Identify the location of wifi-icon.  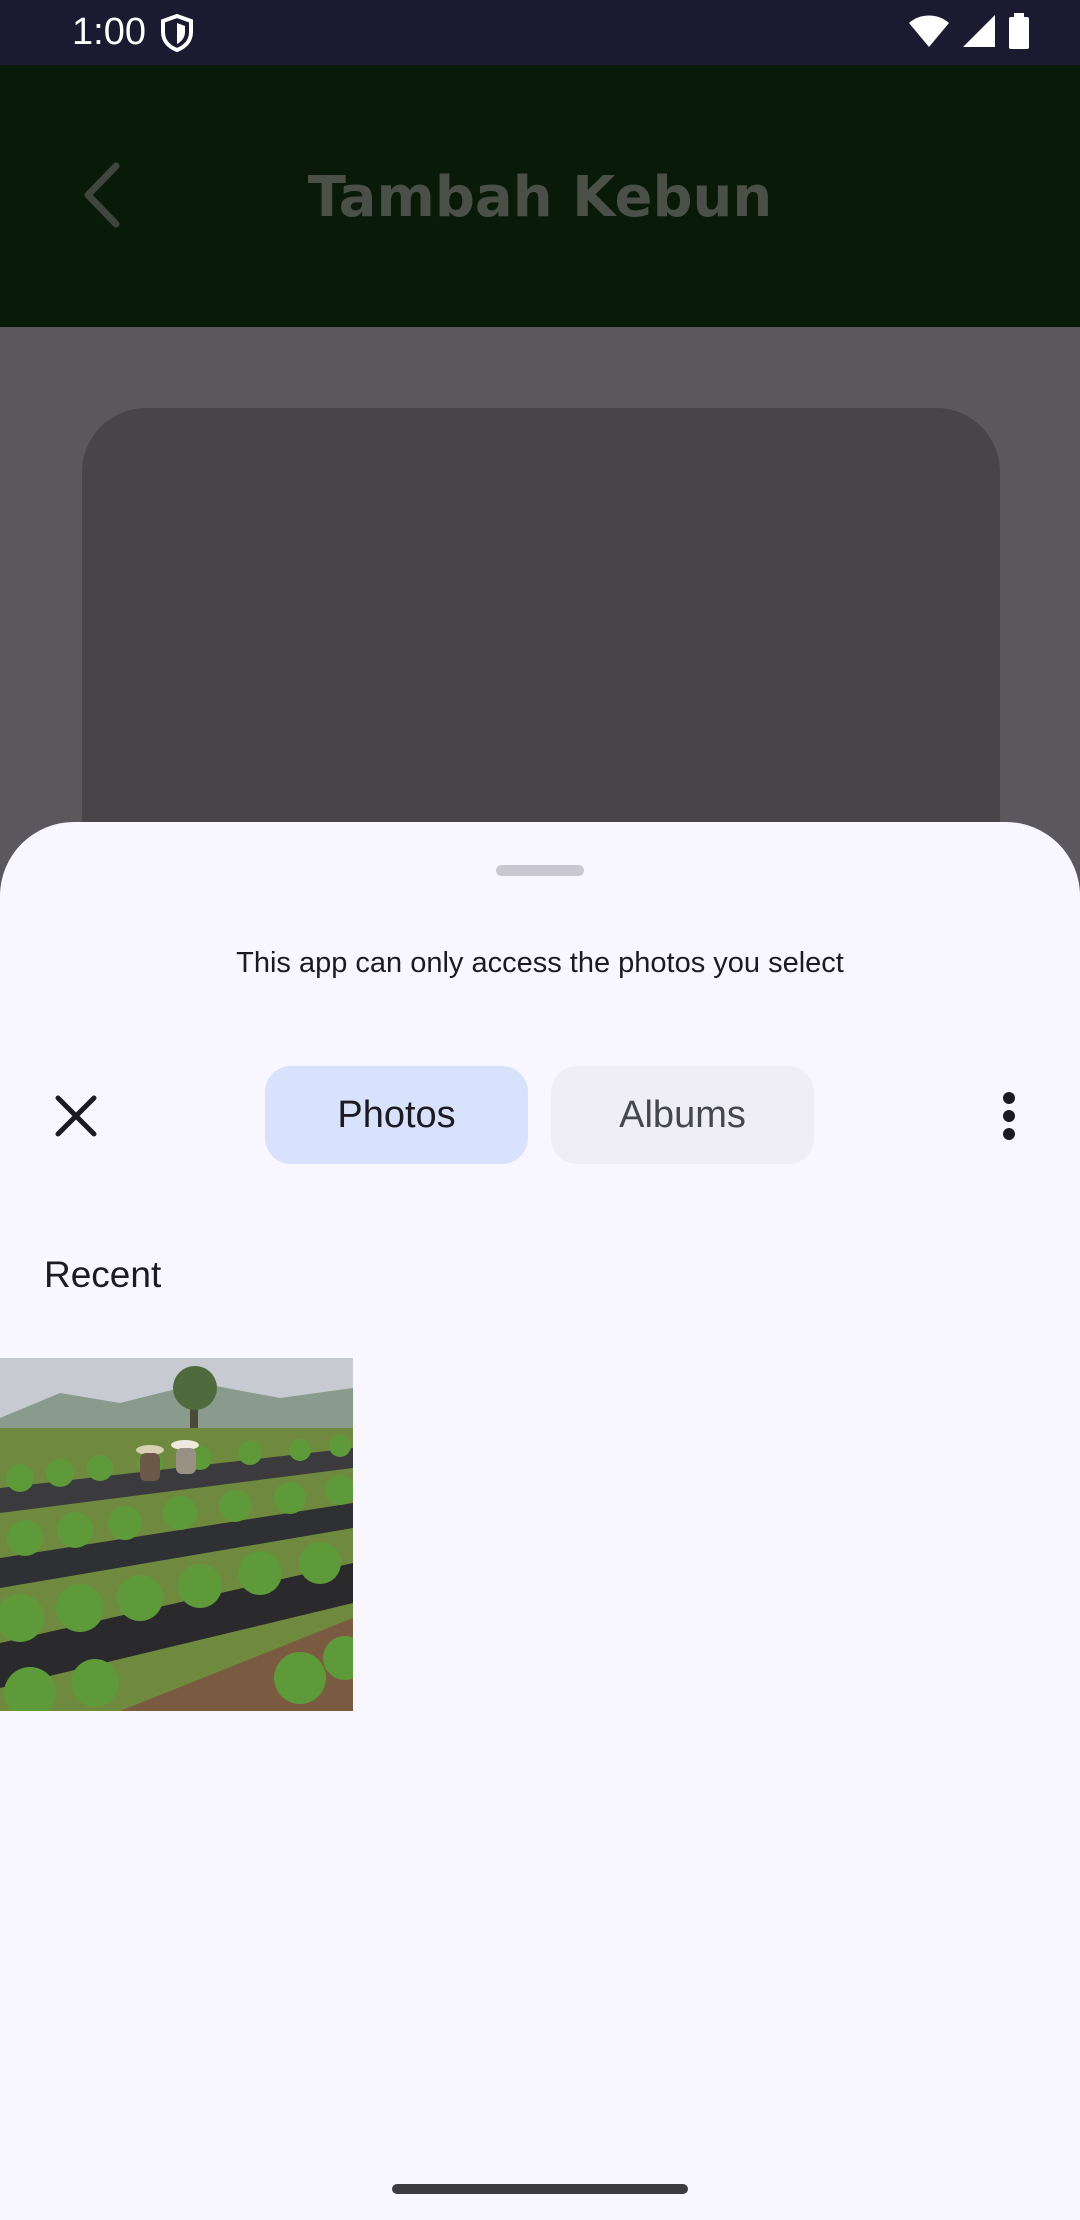
(929, 33).